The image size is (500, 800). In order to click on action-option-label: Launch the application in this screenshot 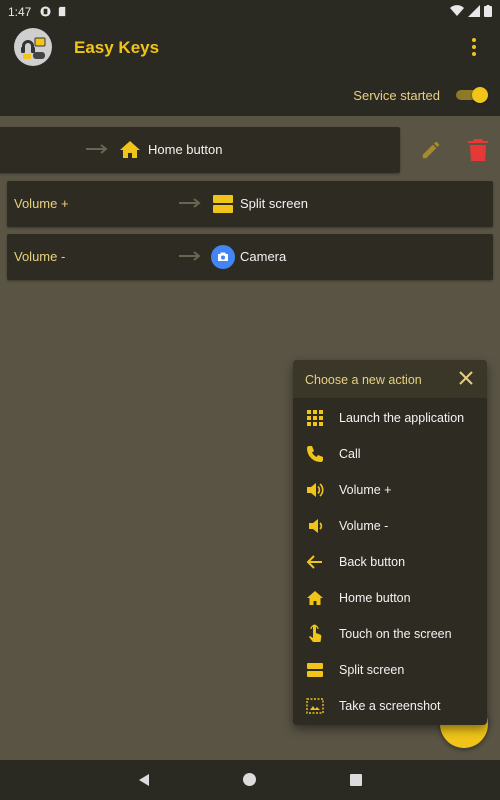, I will do `click(402, 418)`.